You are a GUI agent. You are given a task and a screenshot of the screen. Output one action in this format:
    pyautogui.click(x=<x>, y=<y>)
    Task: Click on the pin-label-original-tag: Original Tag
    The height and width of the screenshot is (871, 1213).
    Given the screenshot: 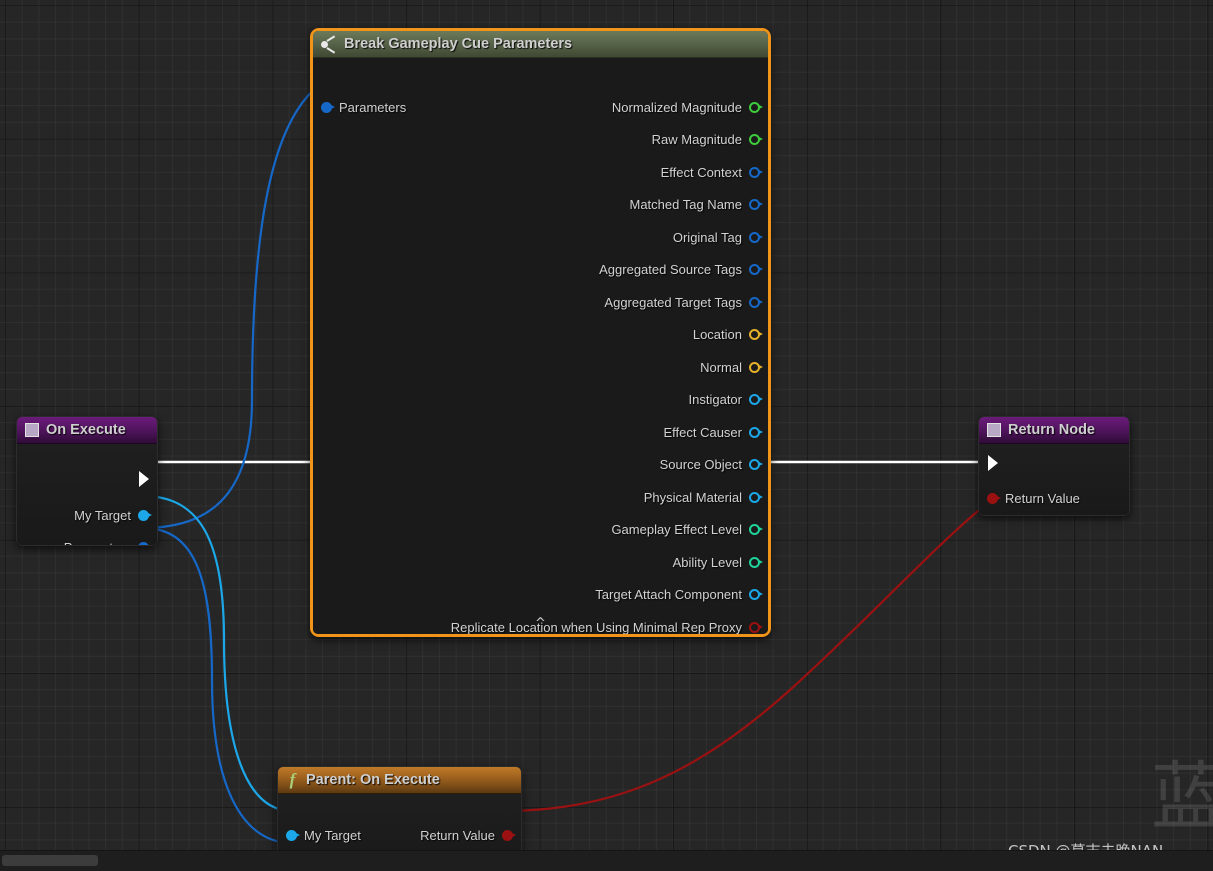 What is the action you would take?
    pyautogui.click(x=707, y=237)
    